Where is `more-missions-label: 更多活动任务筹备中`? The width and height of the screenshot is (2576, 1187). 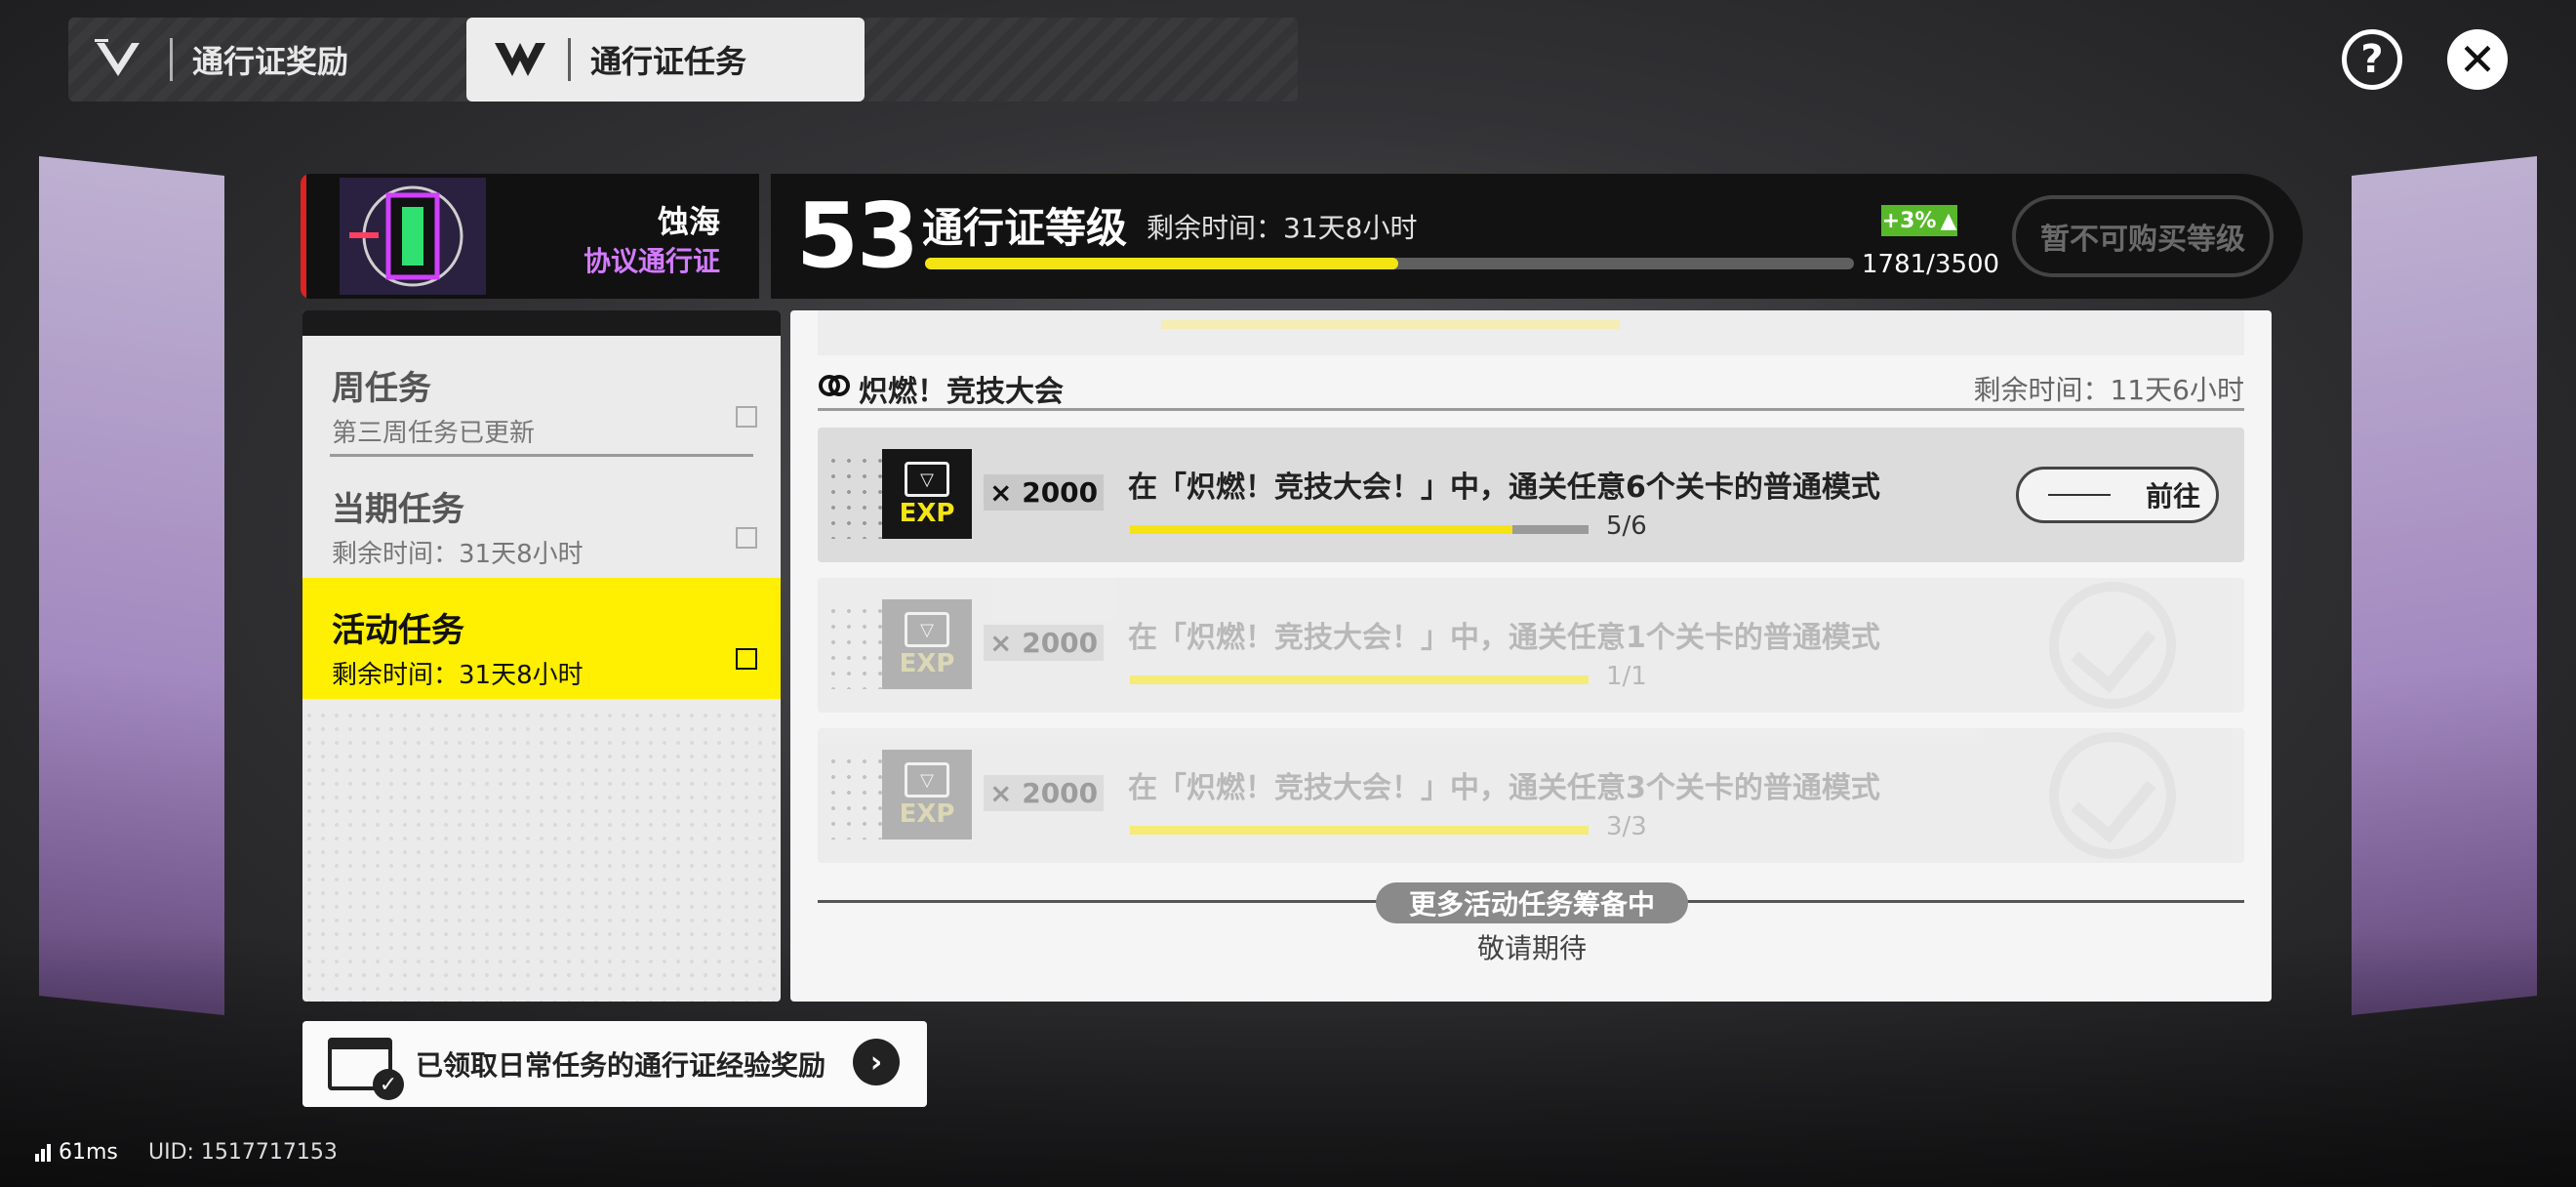 more-missions-label: 更多活动任务筹备中 is located at coordinates (1532, 902).